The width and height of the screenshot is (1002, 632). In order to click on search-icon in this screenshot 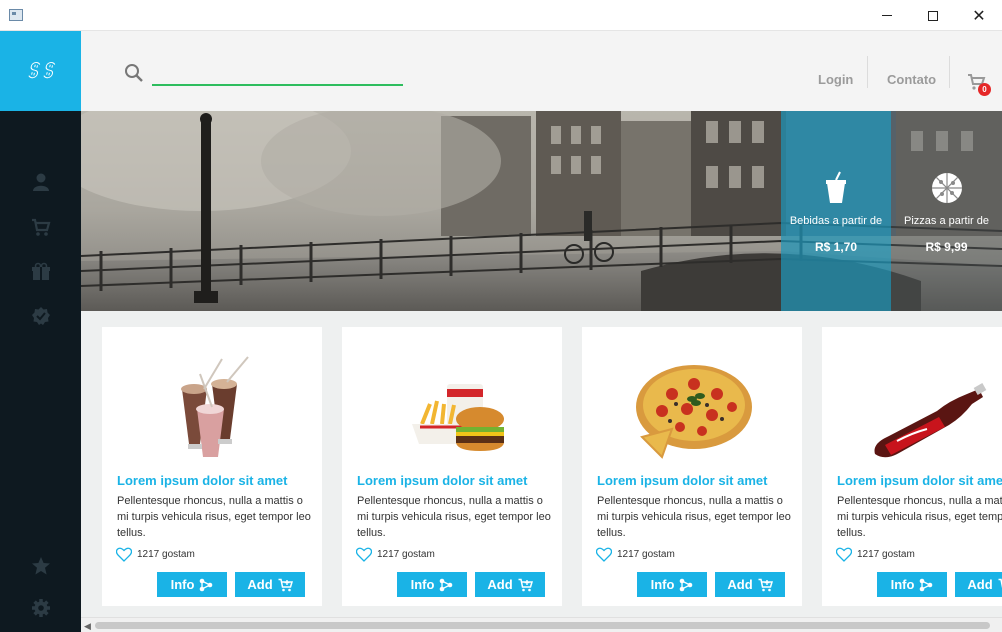, I will do `click(134, 73)`.